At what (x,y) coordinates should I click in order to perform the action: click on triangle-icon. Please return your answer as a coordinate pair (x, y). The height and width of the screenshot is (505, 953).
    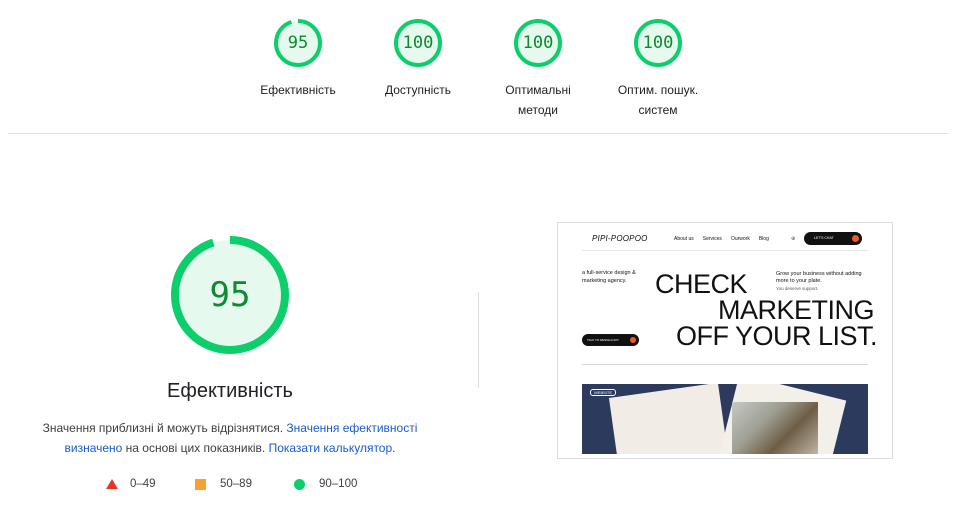
    Looking at the image, I should click on (112, 484).